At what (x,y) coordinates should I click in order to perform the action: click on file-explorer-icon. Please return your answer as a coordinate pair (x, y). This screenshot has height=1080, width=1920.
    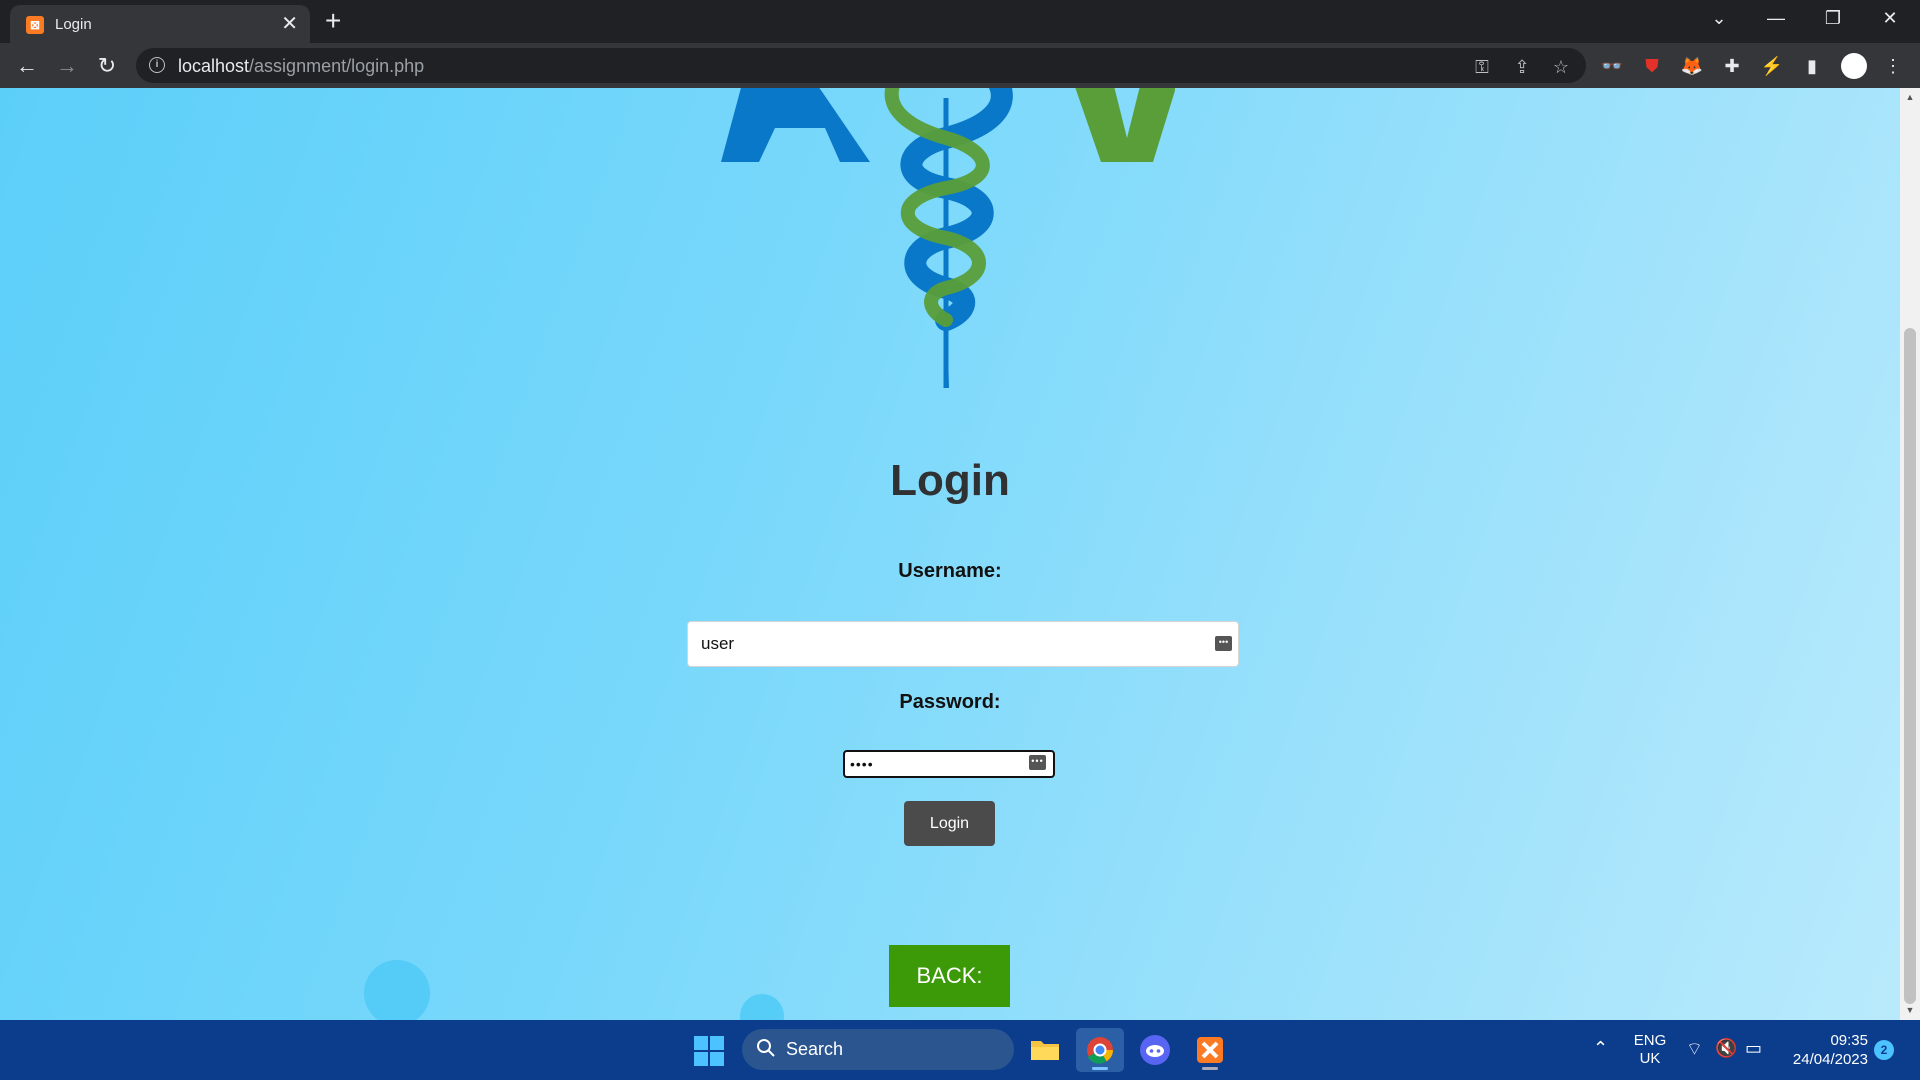
    Looking at the image, I should click on (1045, 1050).